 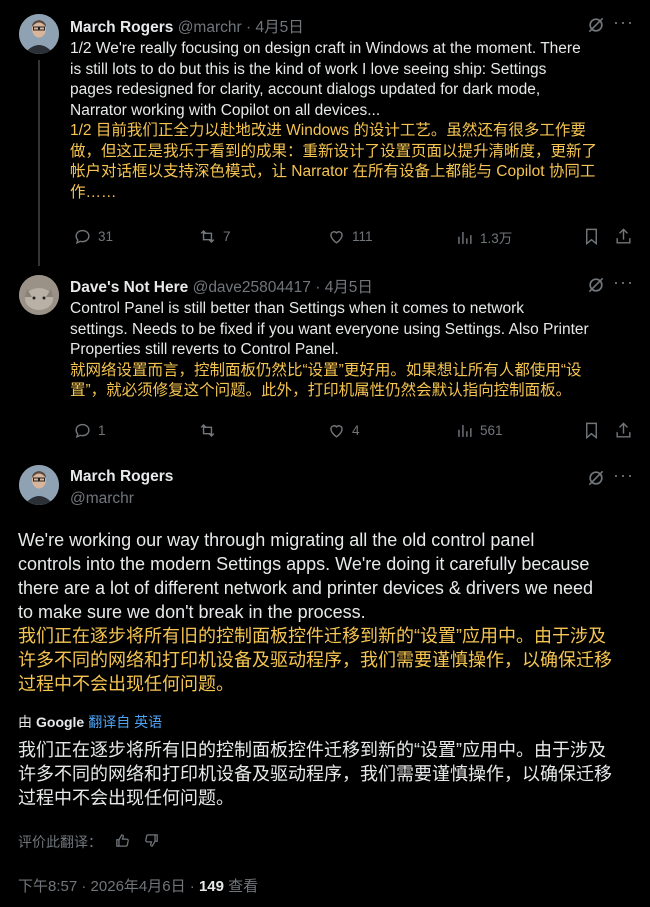 I want to click on post-date: 2026年4月6日, so click(x=138, y=886).